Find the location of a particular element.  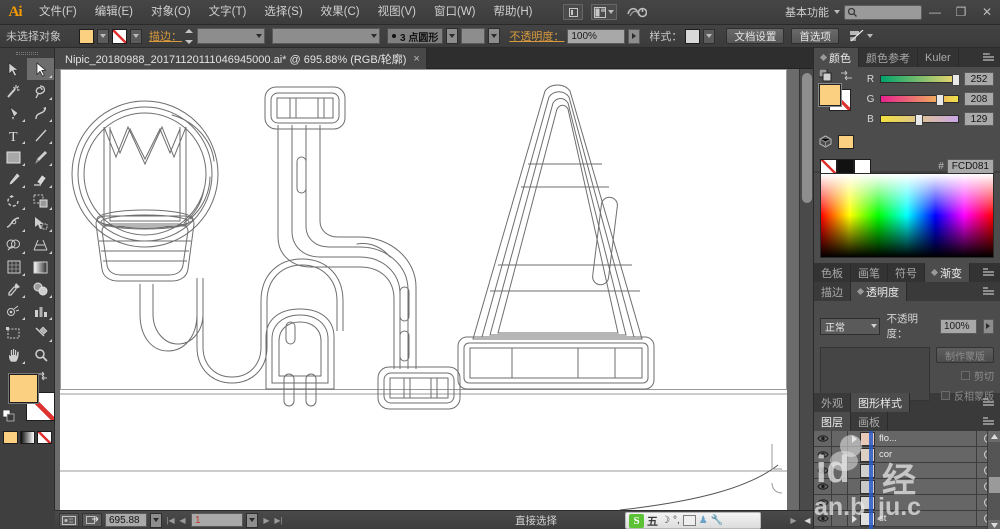

opacity-label: 不透明度： is located at coordinates (536, 36).